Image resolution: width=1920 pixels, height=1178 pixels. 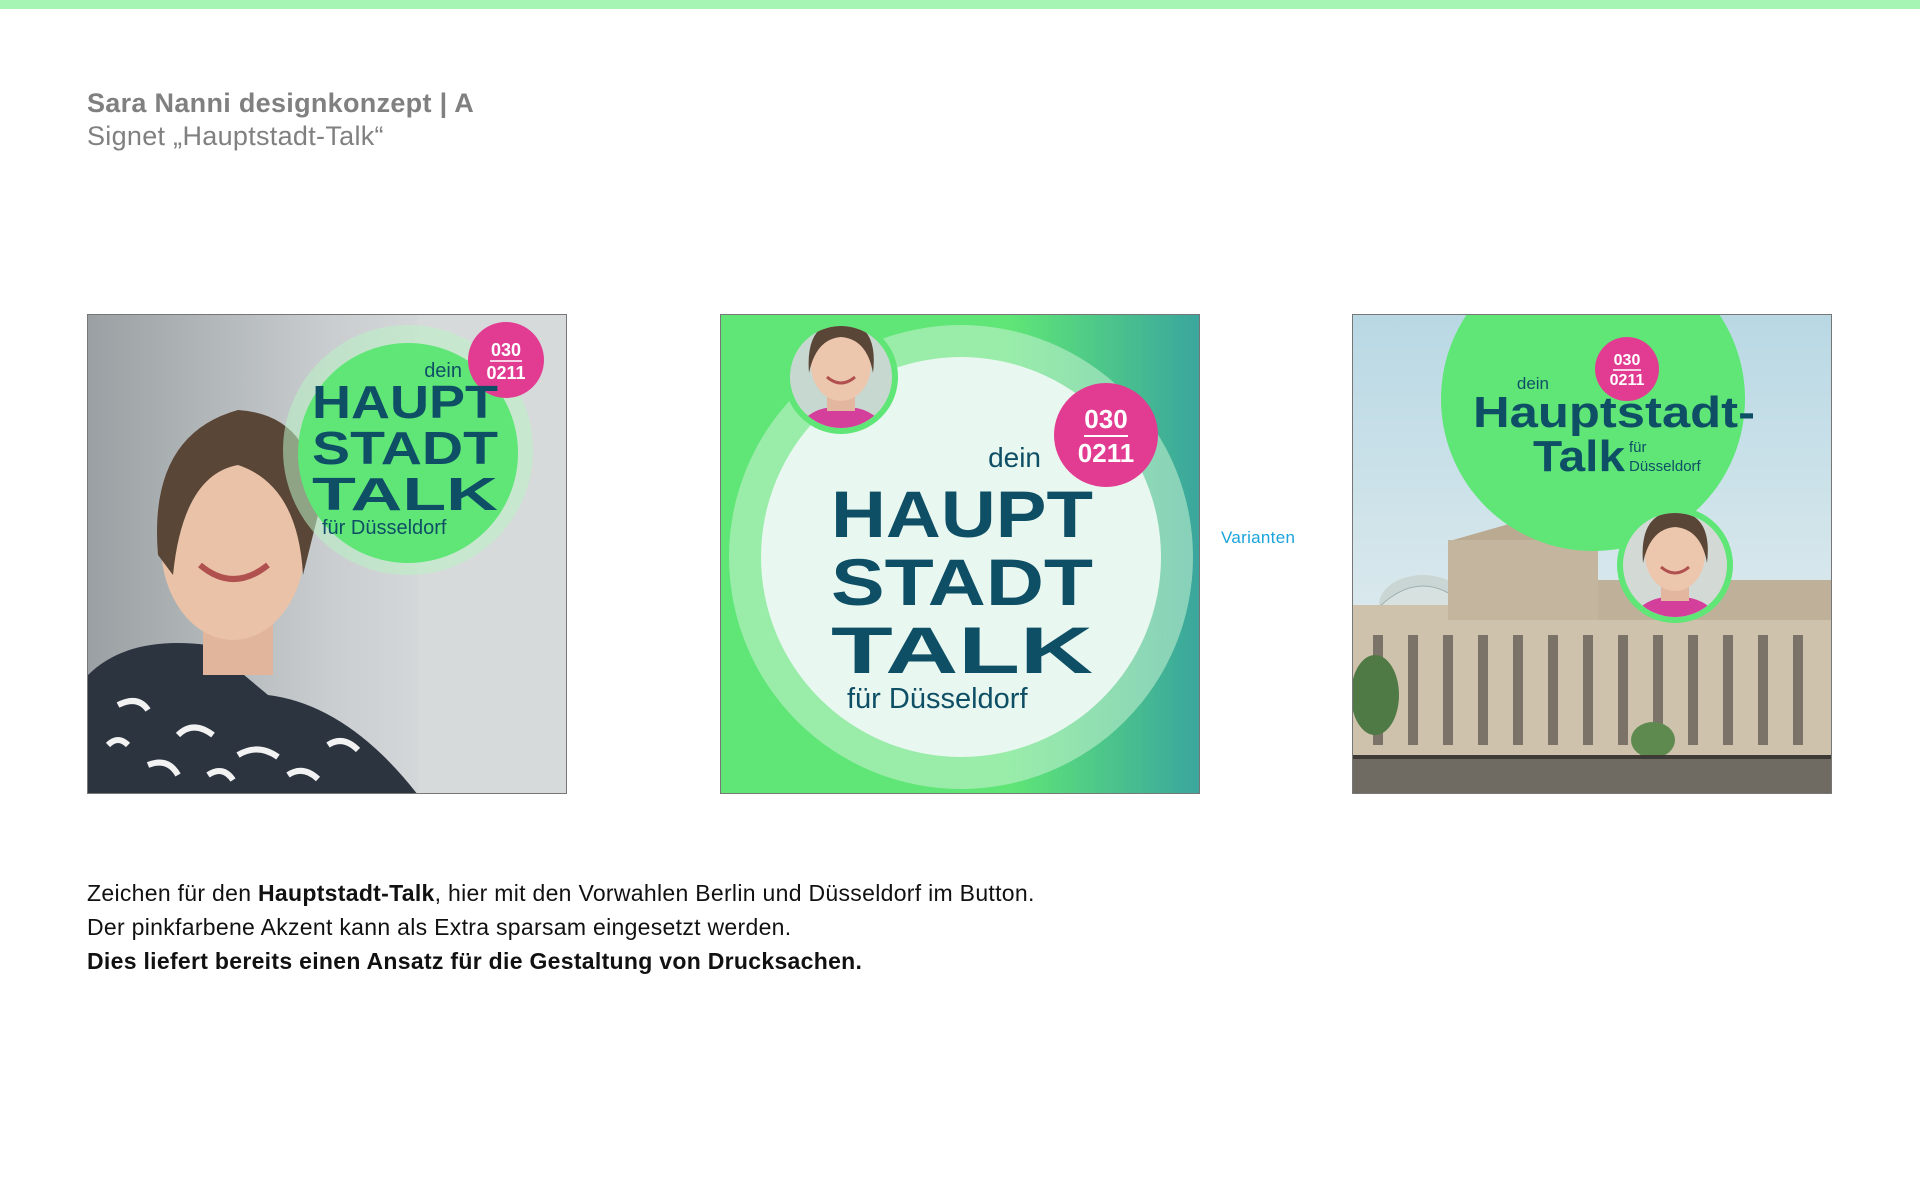 I want to click on variant-title-line1: Hauptstadt-, so click(x=1614, y=412).